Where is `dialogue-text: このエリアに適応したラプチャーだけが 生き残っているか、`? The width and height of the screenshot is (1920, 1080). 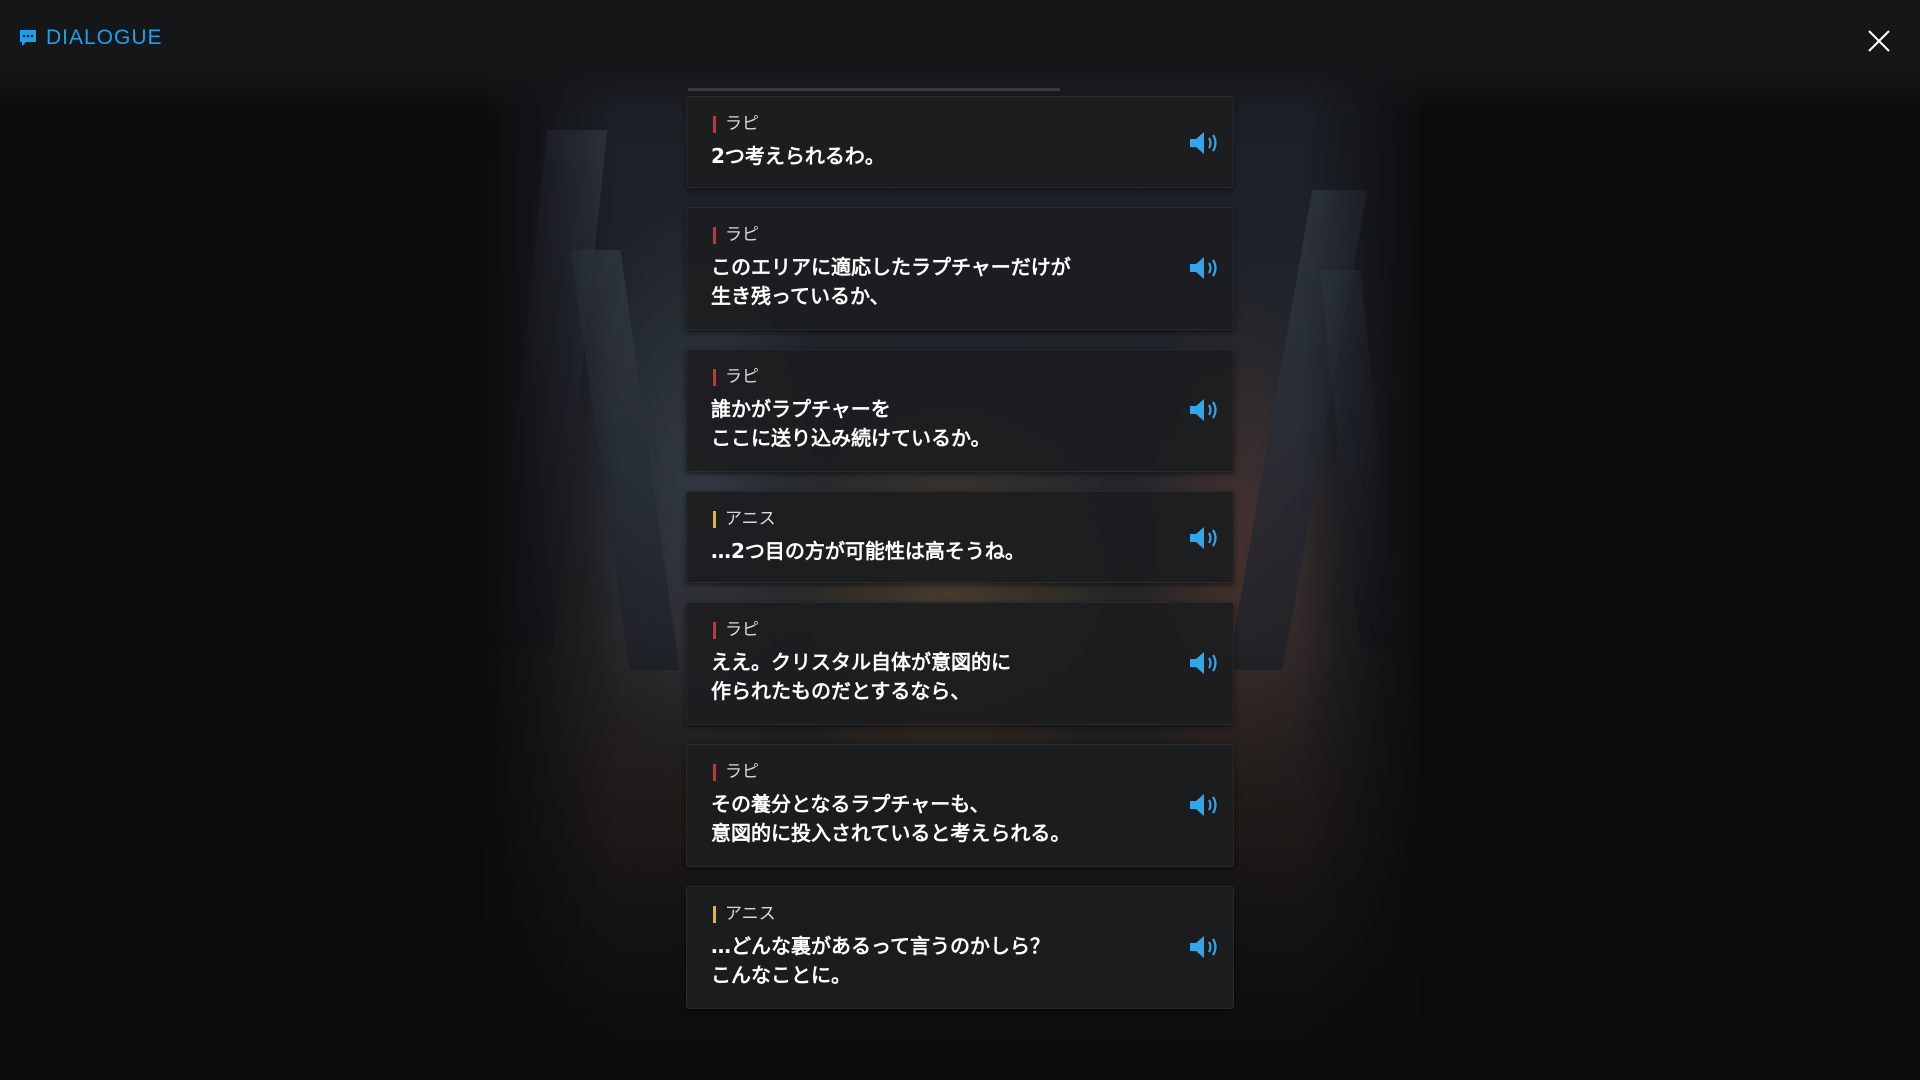 dialogue-text: このエリアに適応したラプチャーだけが 生き残っているか、 is located at coordinates (891, 281).